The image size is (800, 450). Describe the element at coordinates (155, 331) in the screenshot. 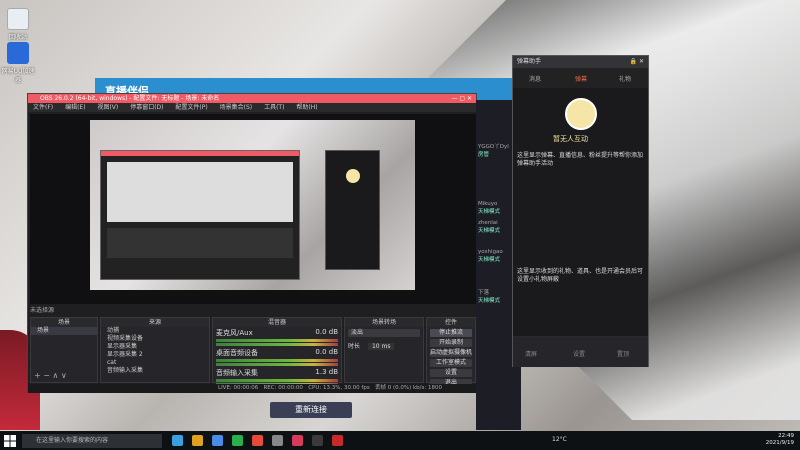

I see `source-item: 动捕` at that location.